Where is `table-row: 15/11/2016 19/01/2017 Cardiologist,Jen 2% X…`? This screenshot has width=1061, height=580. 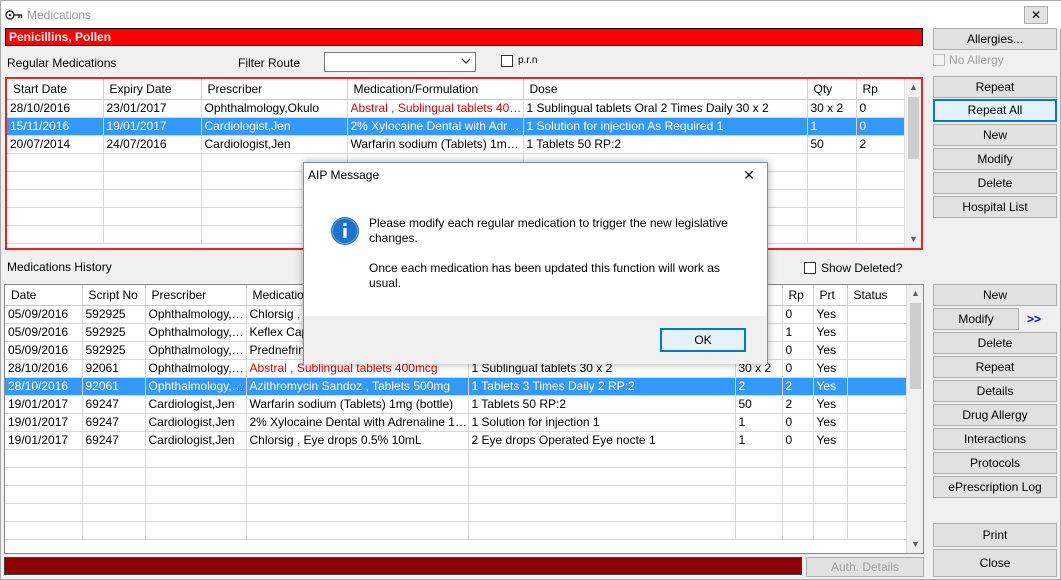
table-row: 15/11/2016 19/01/2017 Cardiologist,Jen 2% X… is located at coordinates (457, 126).